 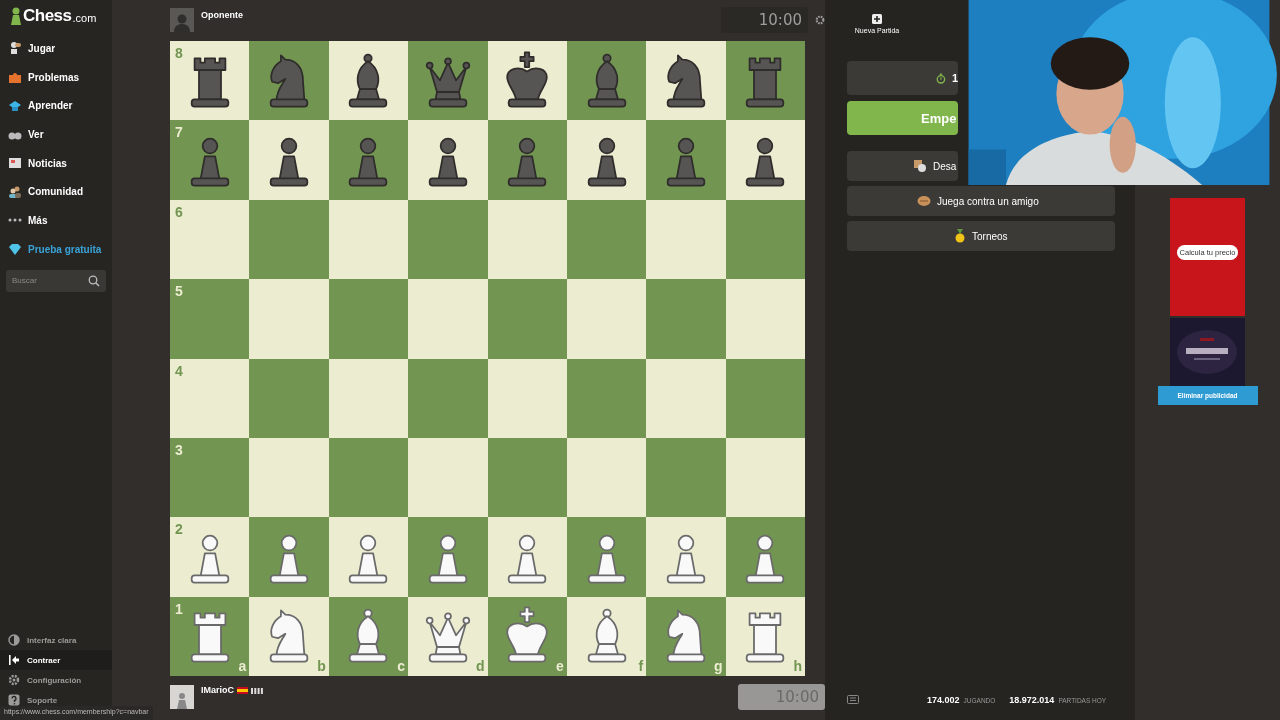 I want to click on action-button: Torneos, so click(x=981, y=236).